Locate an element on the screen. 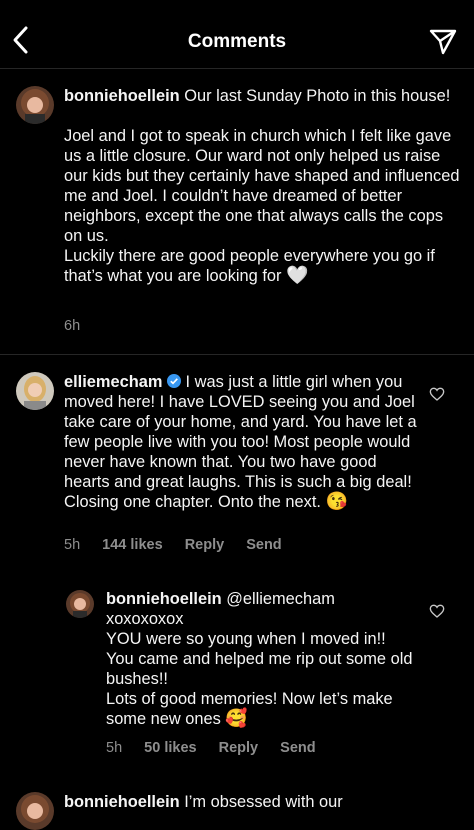 The image size is (474, 830). reply-meta: 5h 50 likes Reply Send is located at coordinates (220, 748).